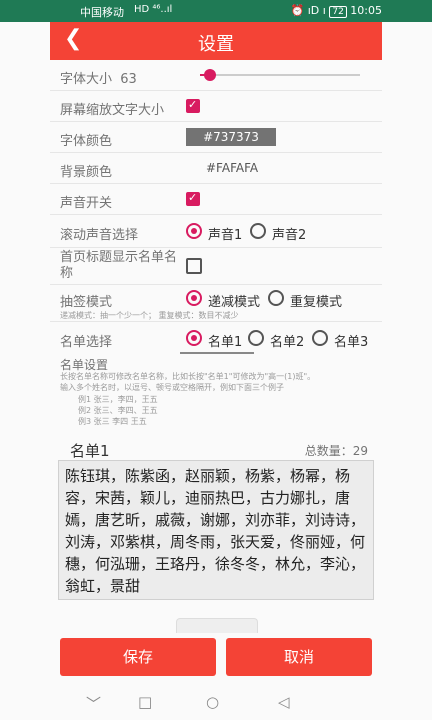 The image size is (432, 720). I want to click on home-title-label: 首页标题显示名单名称, so click(119, 265).